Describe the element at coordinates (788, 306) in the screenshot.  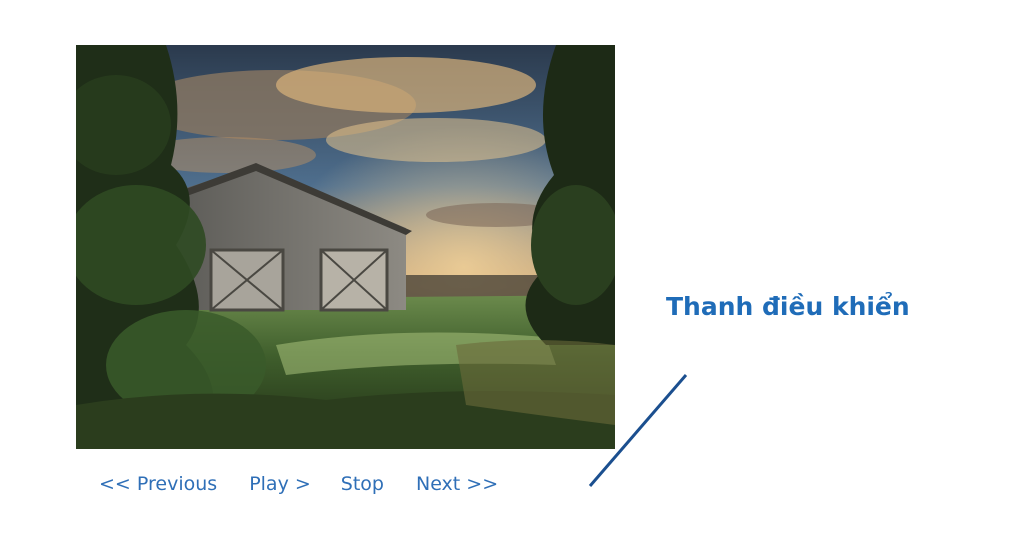
I see `control-bar-callout-label: Thanh điều khiển` at that location.